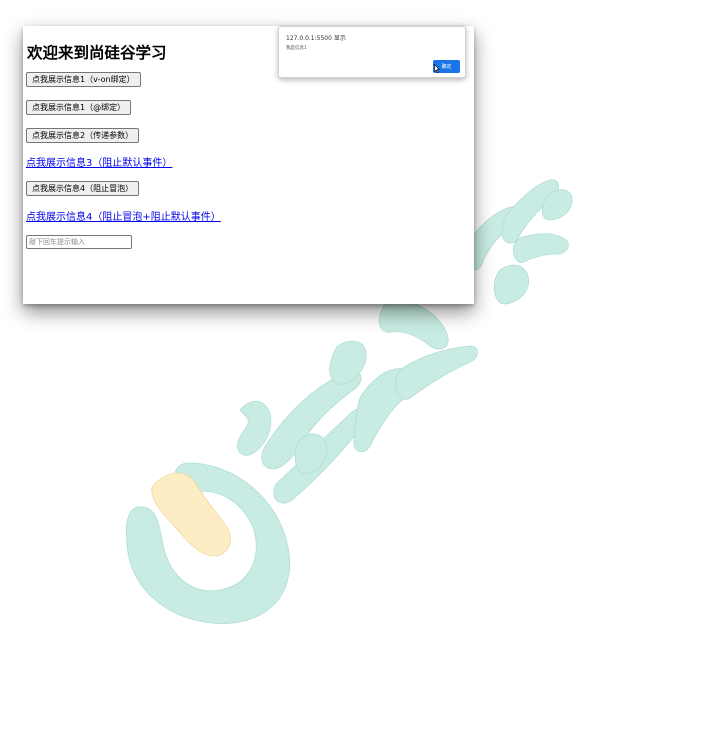  I want to click on show-info2-param-button: 点我展示信息2（传递参数）, so click(83, 135).